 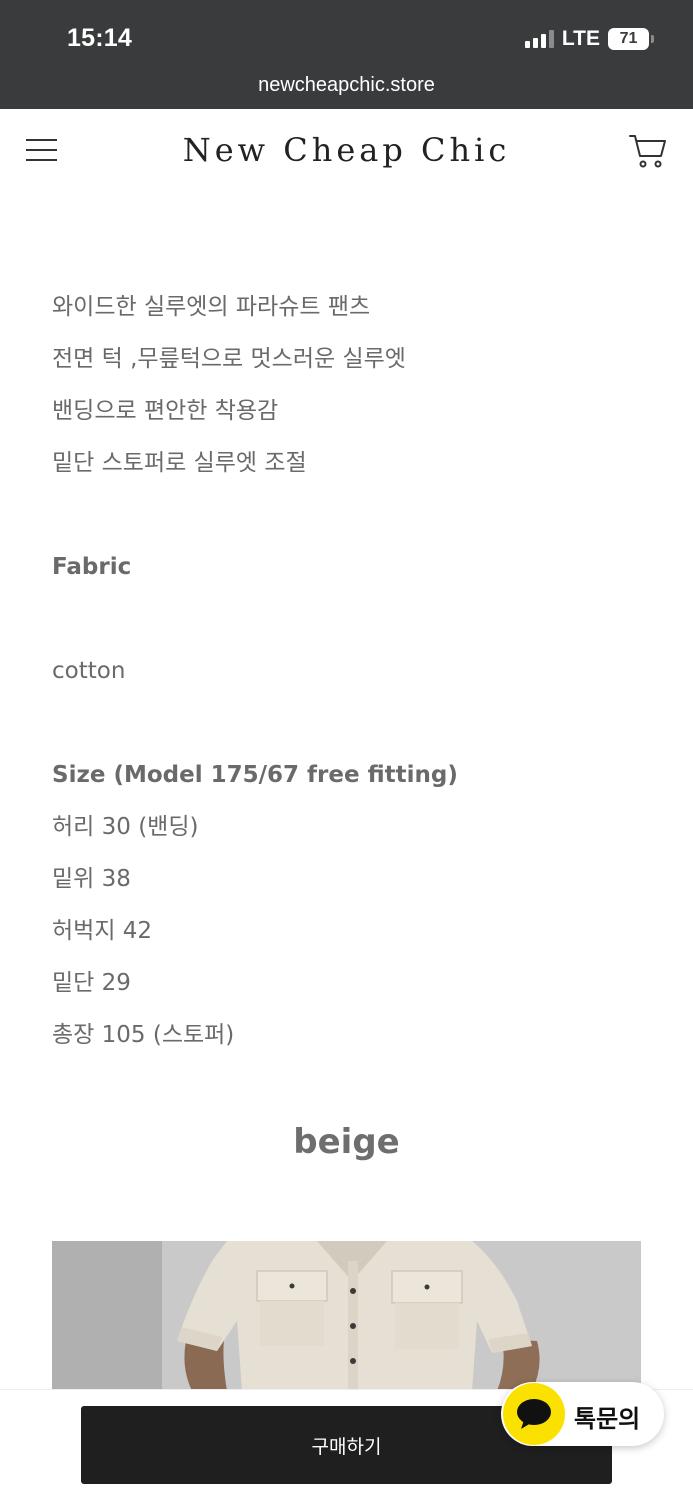 I want to click on size-row: 총장 105 (스토퍼), so click(x=143, y=1035).